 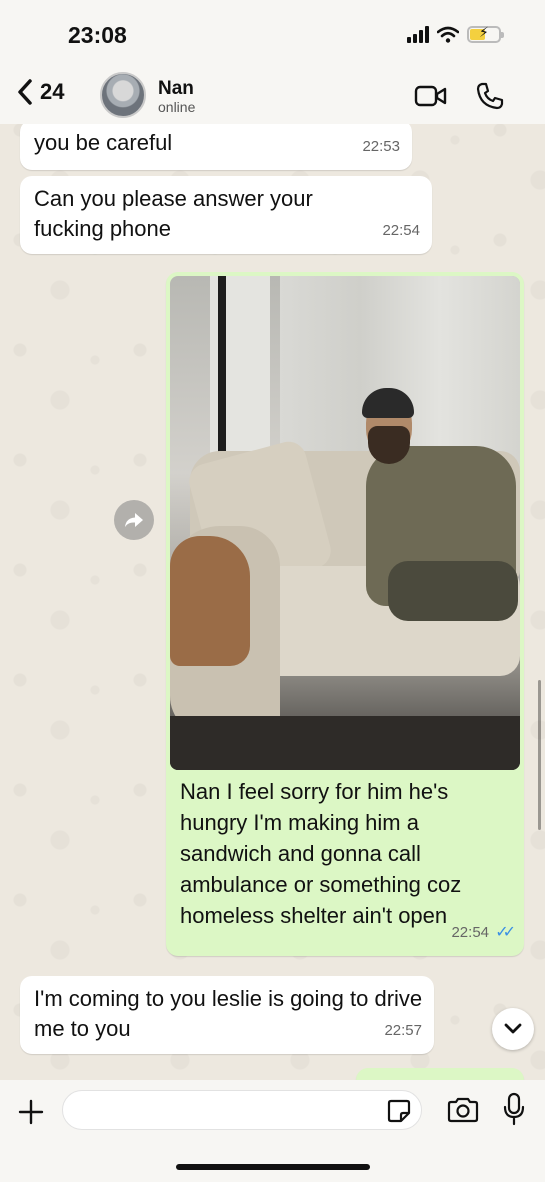 What do you see at coordinates (431, 96) in the screenshot?
I see `video-call-icon` at bounding box center [431, 96].